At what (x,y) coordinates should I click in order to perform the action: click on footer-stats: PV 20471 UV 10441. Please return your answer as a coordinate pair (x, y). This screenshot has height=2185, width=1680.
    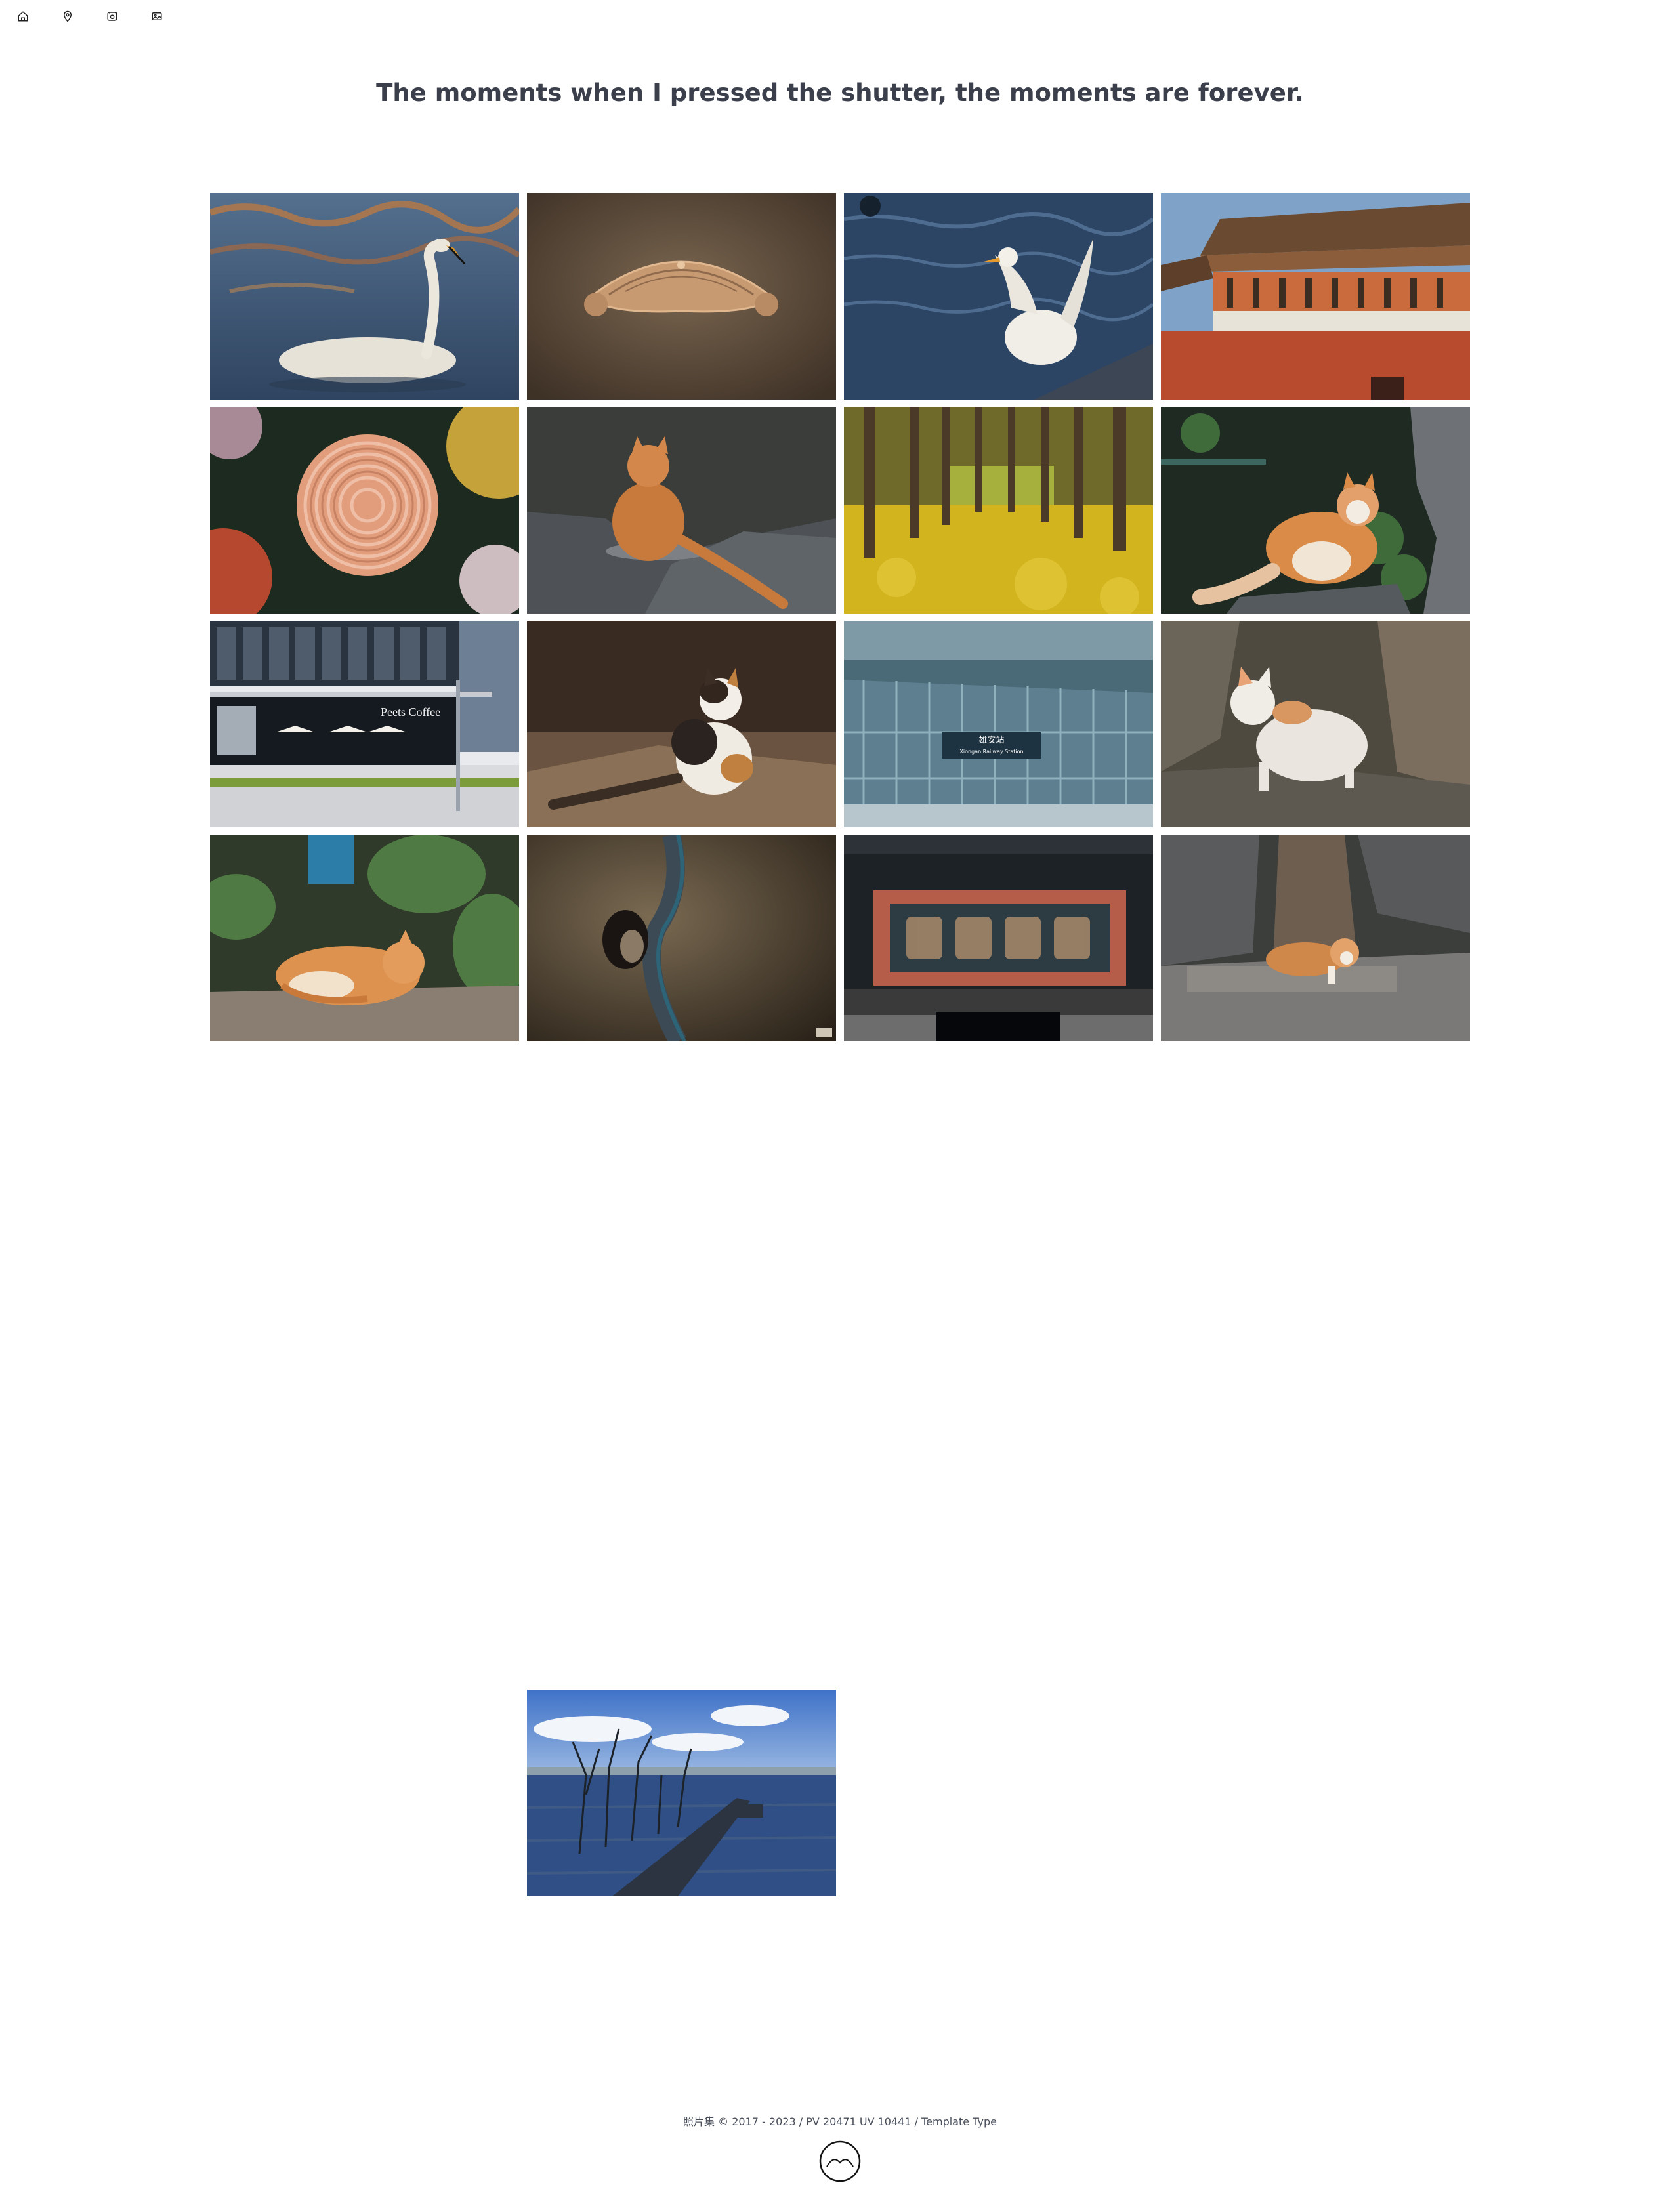
    Looking at the image, I should click on (859, 2121).